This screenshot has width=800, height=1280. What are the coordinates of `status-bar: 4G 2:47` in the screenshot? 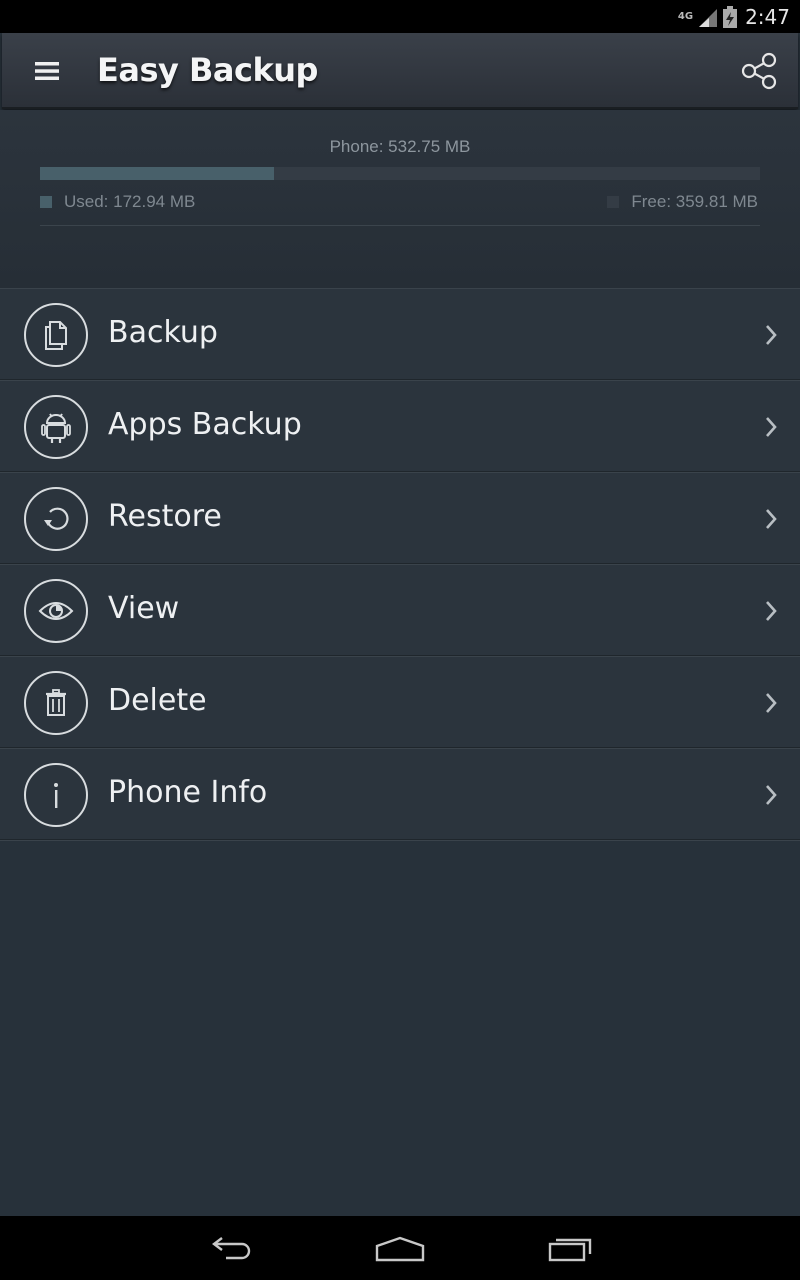 It's located at (400, 16).